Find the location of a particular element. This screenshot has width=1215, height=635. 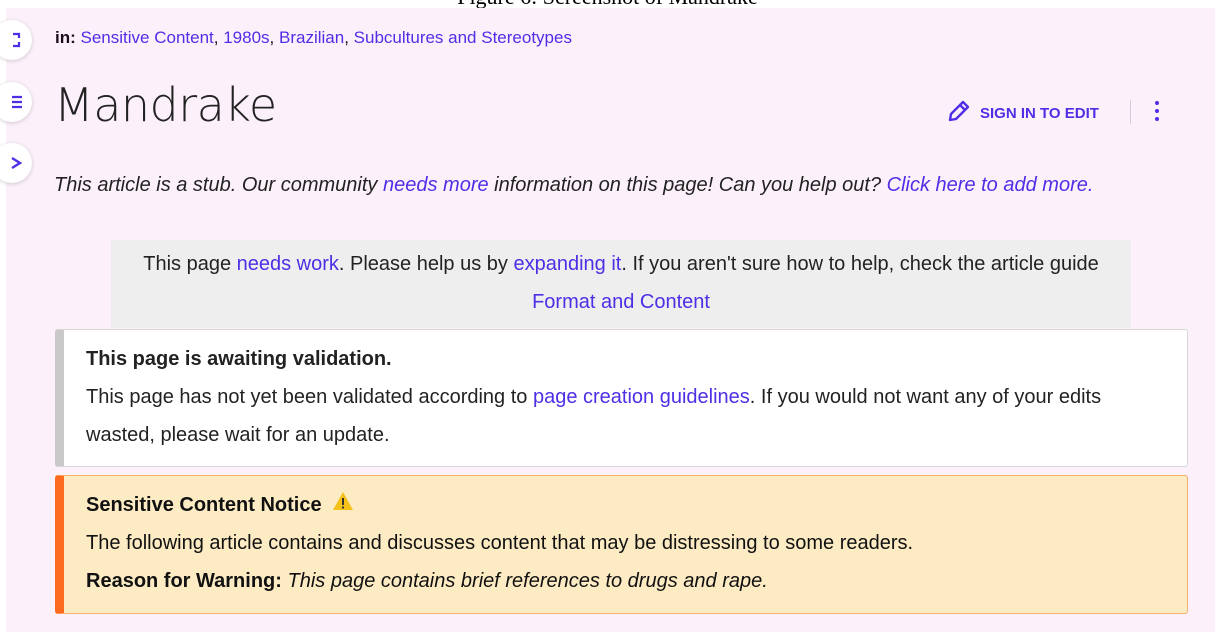

sensitive-heading: Sensitive Content Notice is located at coordinates (204, 505).